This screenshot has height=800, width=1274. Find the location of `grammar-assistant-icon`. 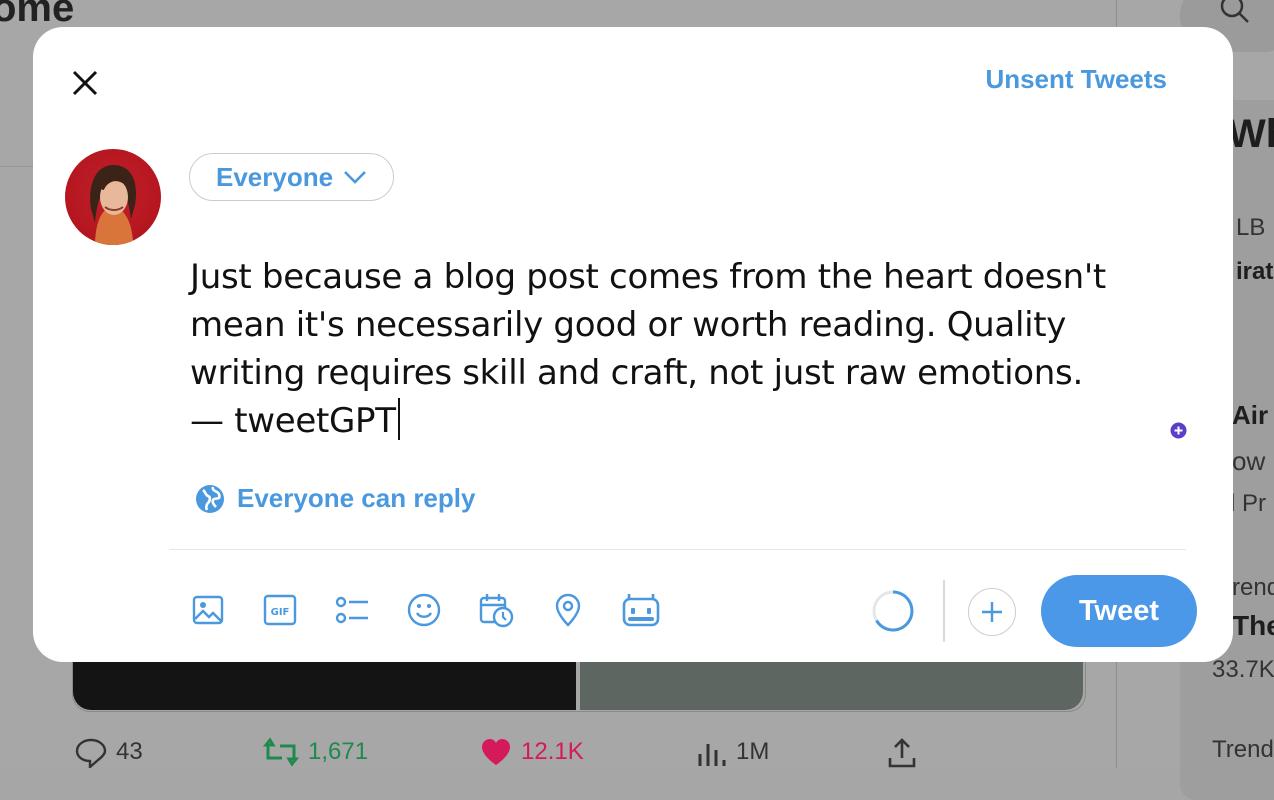

grammar-assistant-icon is located at coordinates (1178, 430).